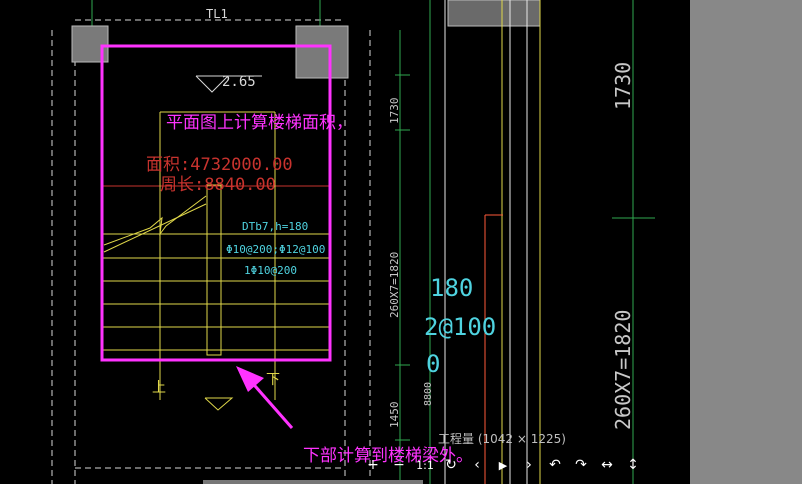 The height and width of the screenshot is (484, 802). I want to click on play-icon: ▶, so click(503, 465).